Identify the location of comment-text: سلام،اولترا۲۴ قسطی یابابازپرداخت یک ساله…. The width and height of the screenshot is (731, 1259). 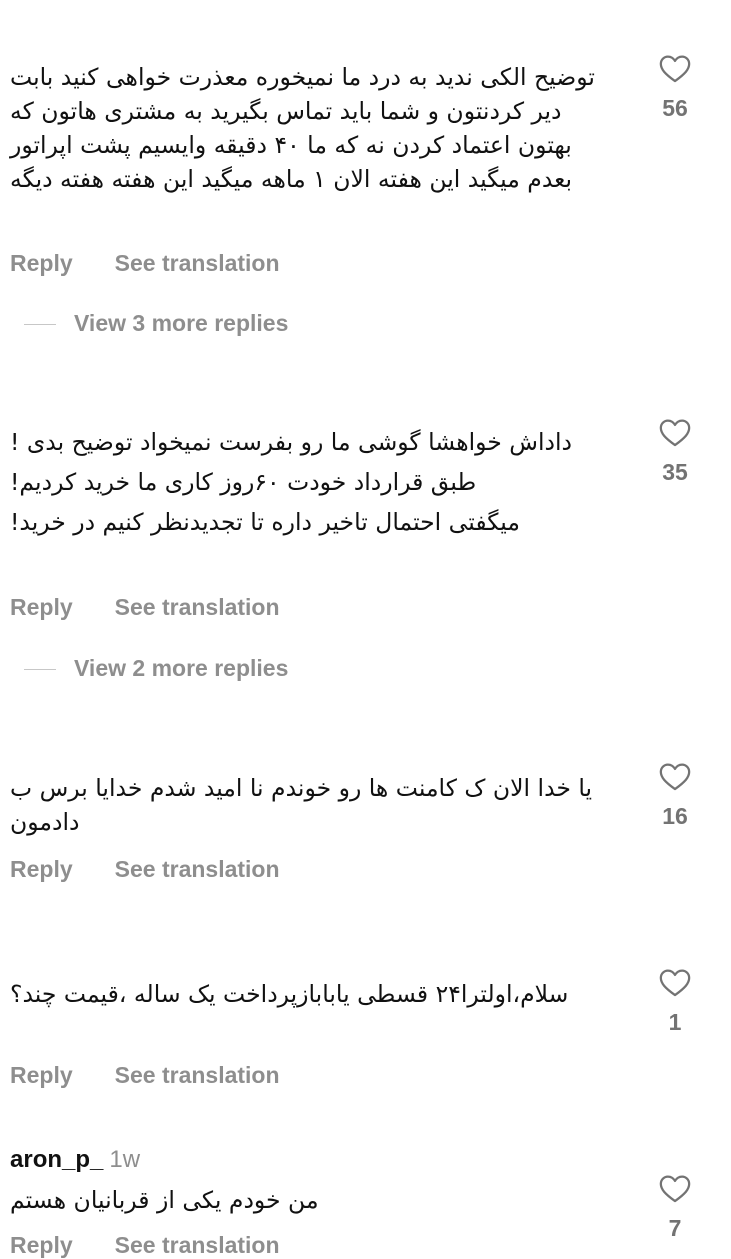
(315, 994).